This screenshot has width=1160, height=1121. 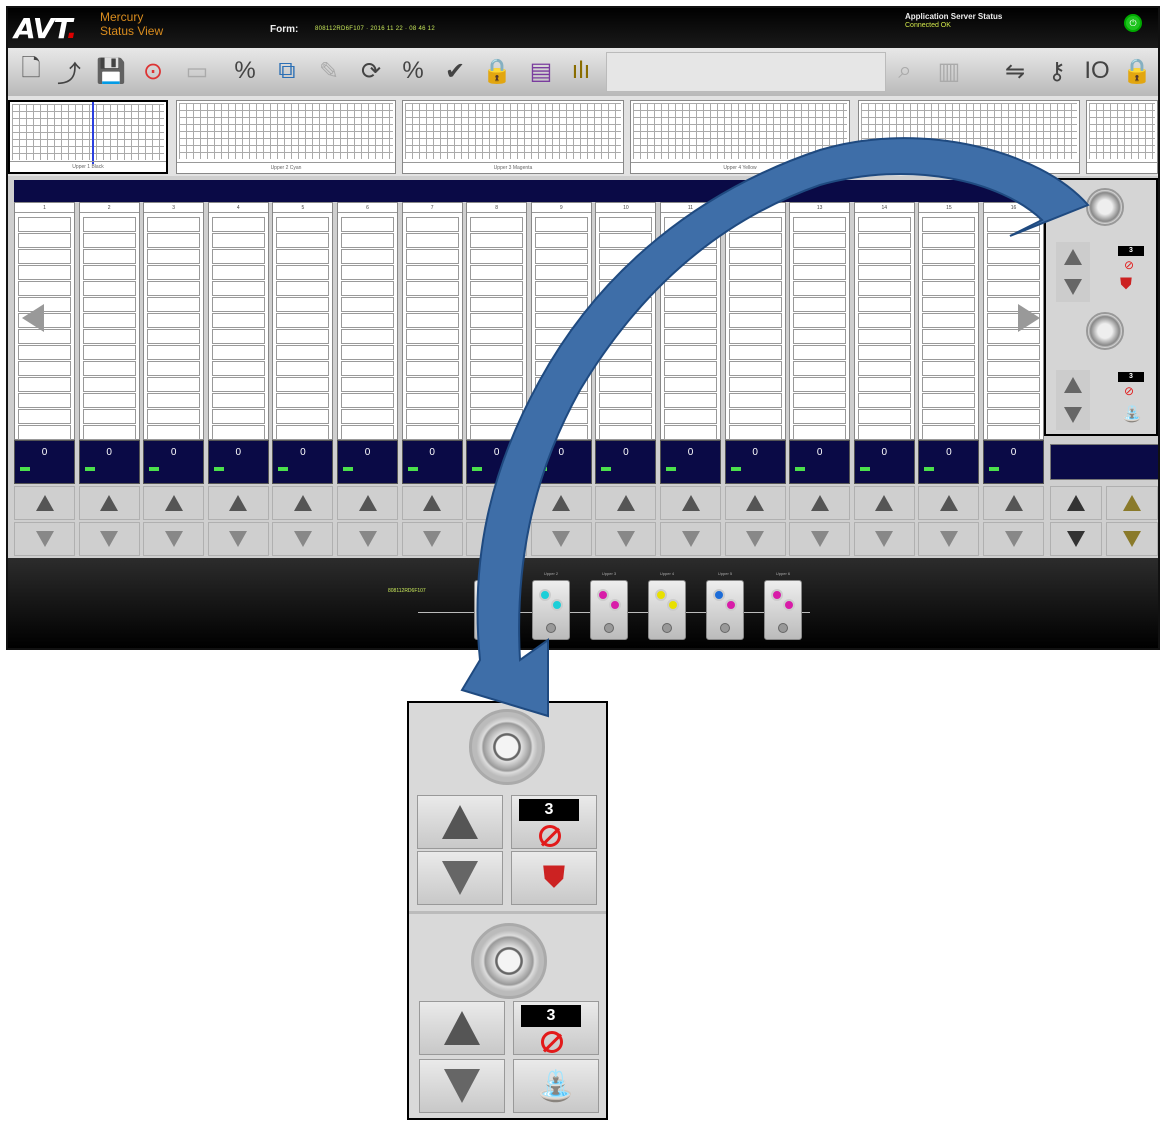 I want to click on zone-cursor, so click(x=93, y=133).